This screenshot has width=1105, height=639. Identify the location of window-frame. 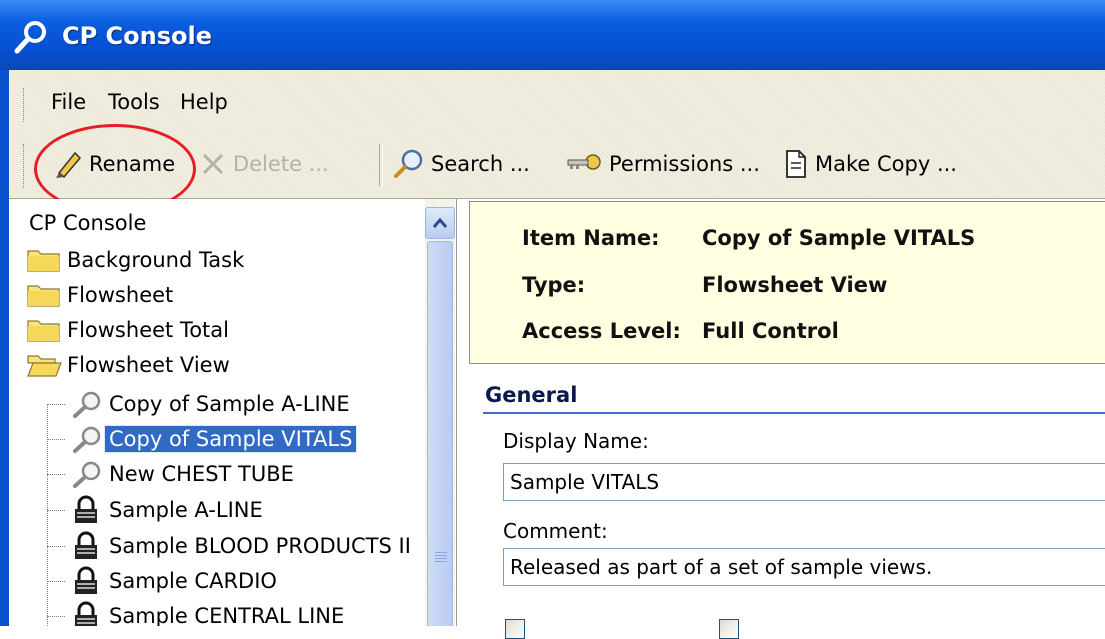
(4, 348).